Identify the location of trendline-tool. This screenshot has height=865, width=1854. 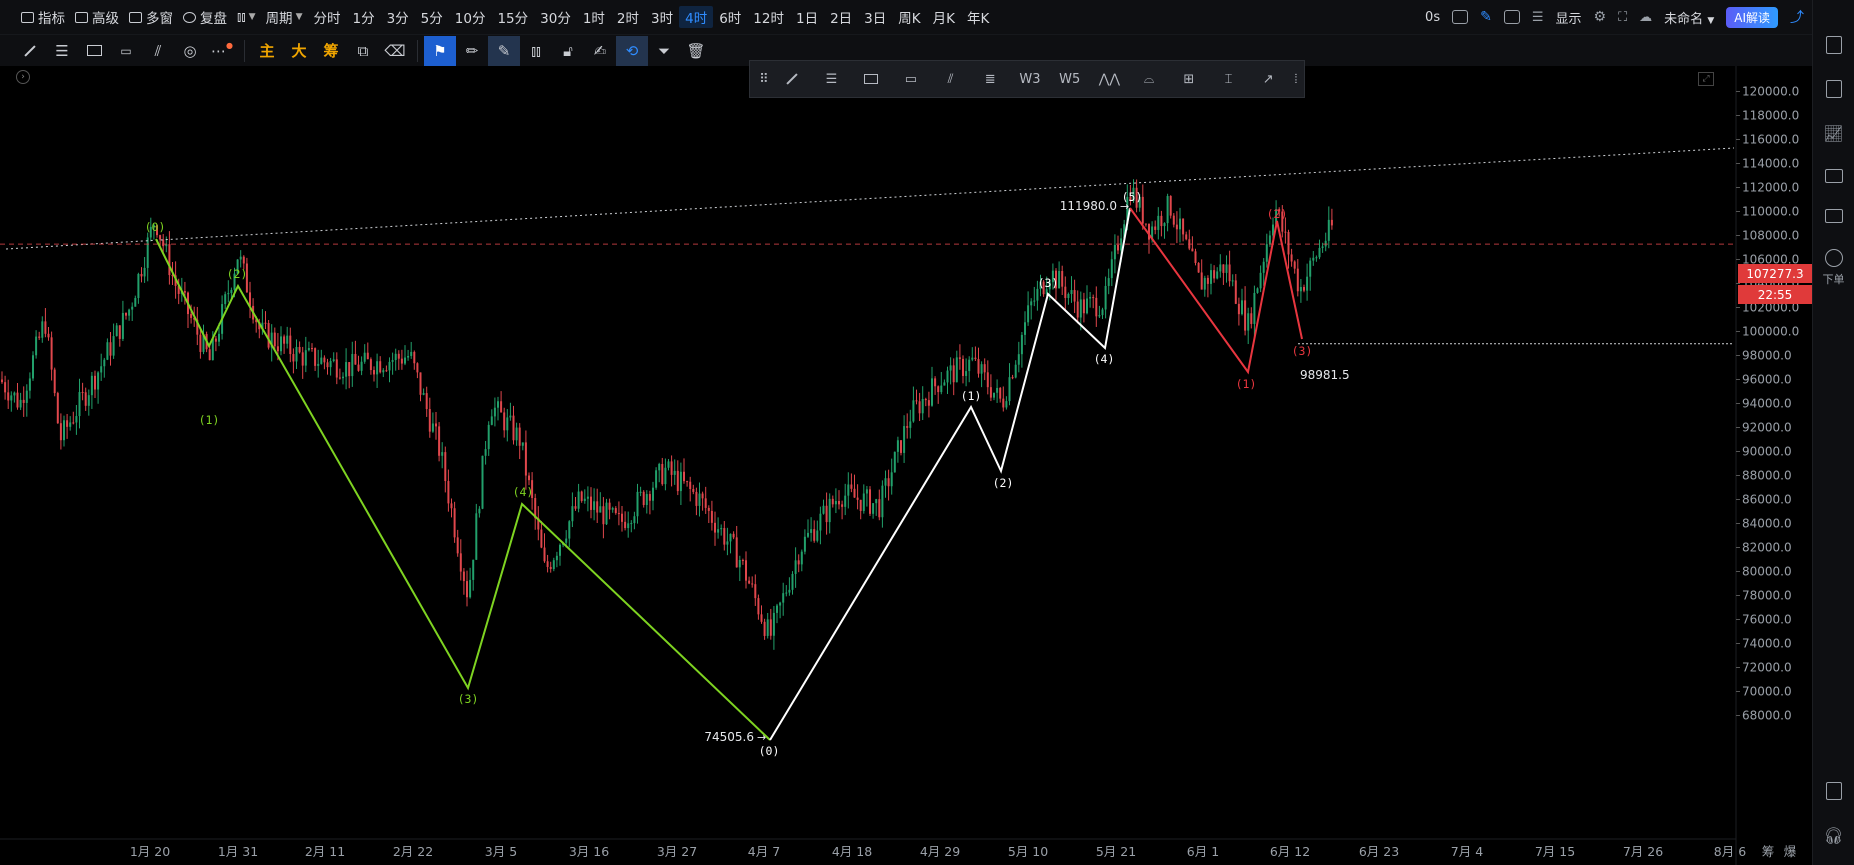
(30, 51).